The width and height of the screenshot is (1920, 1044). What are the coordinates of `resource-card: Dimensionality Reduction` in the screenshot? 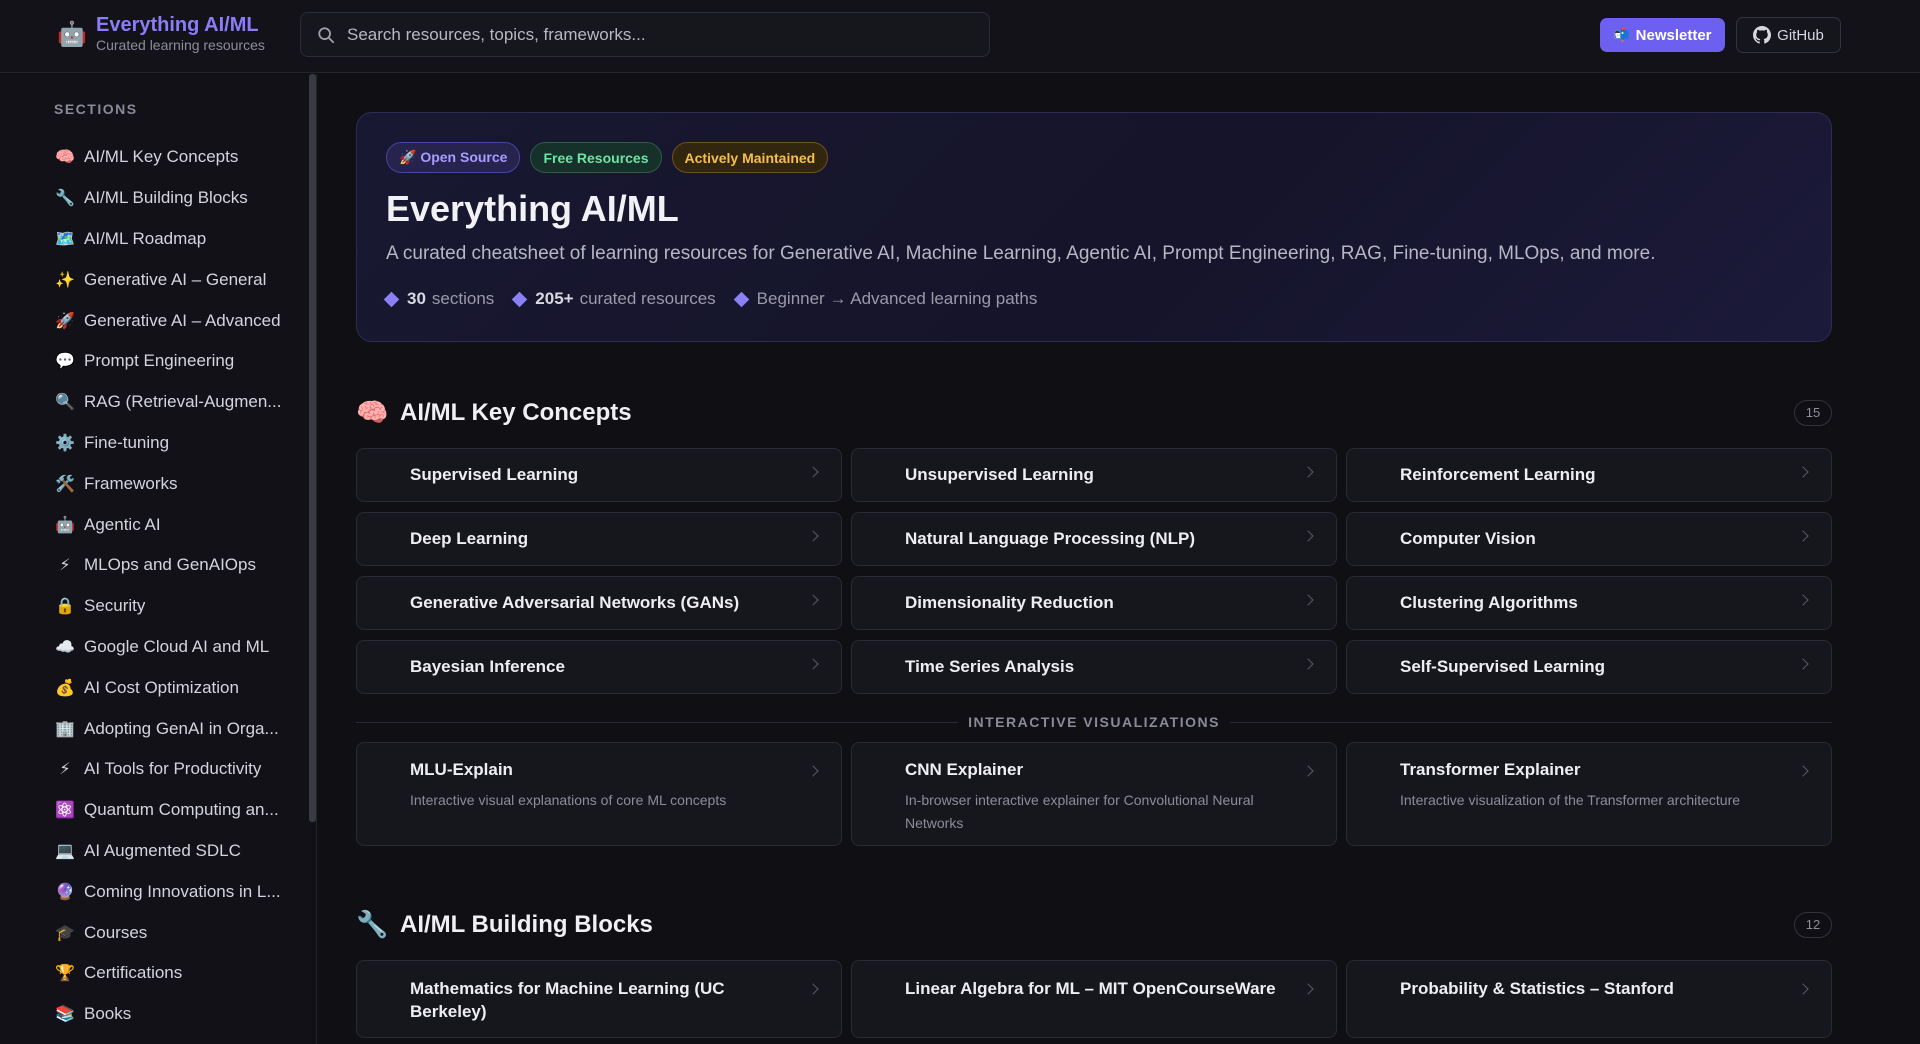 It's located at (1094, 603).